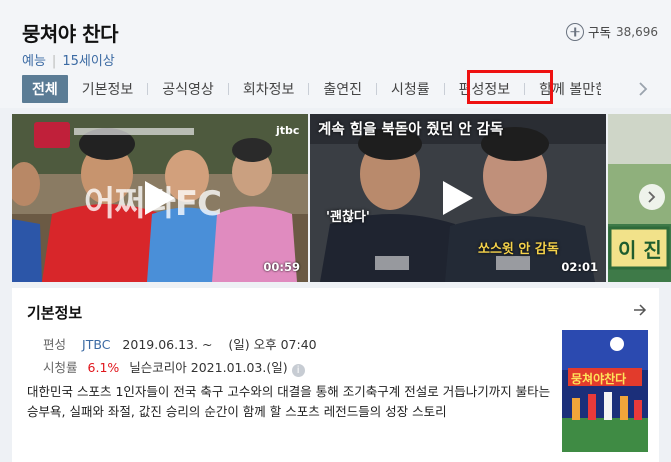  What do you see at coordinates (600, 32) in the screenshot?
I see `subscribe-label: 구독` at bounding box center [600, 32].